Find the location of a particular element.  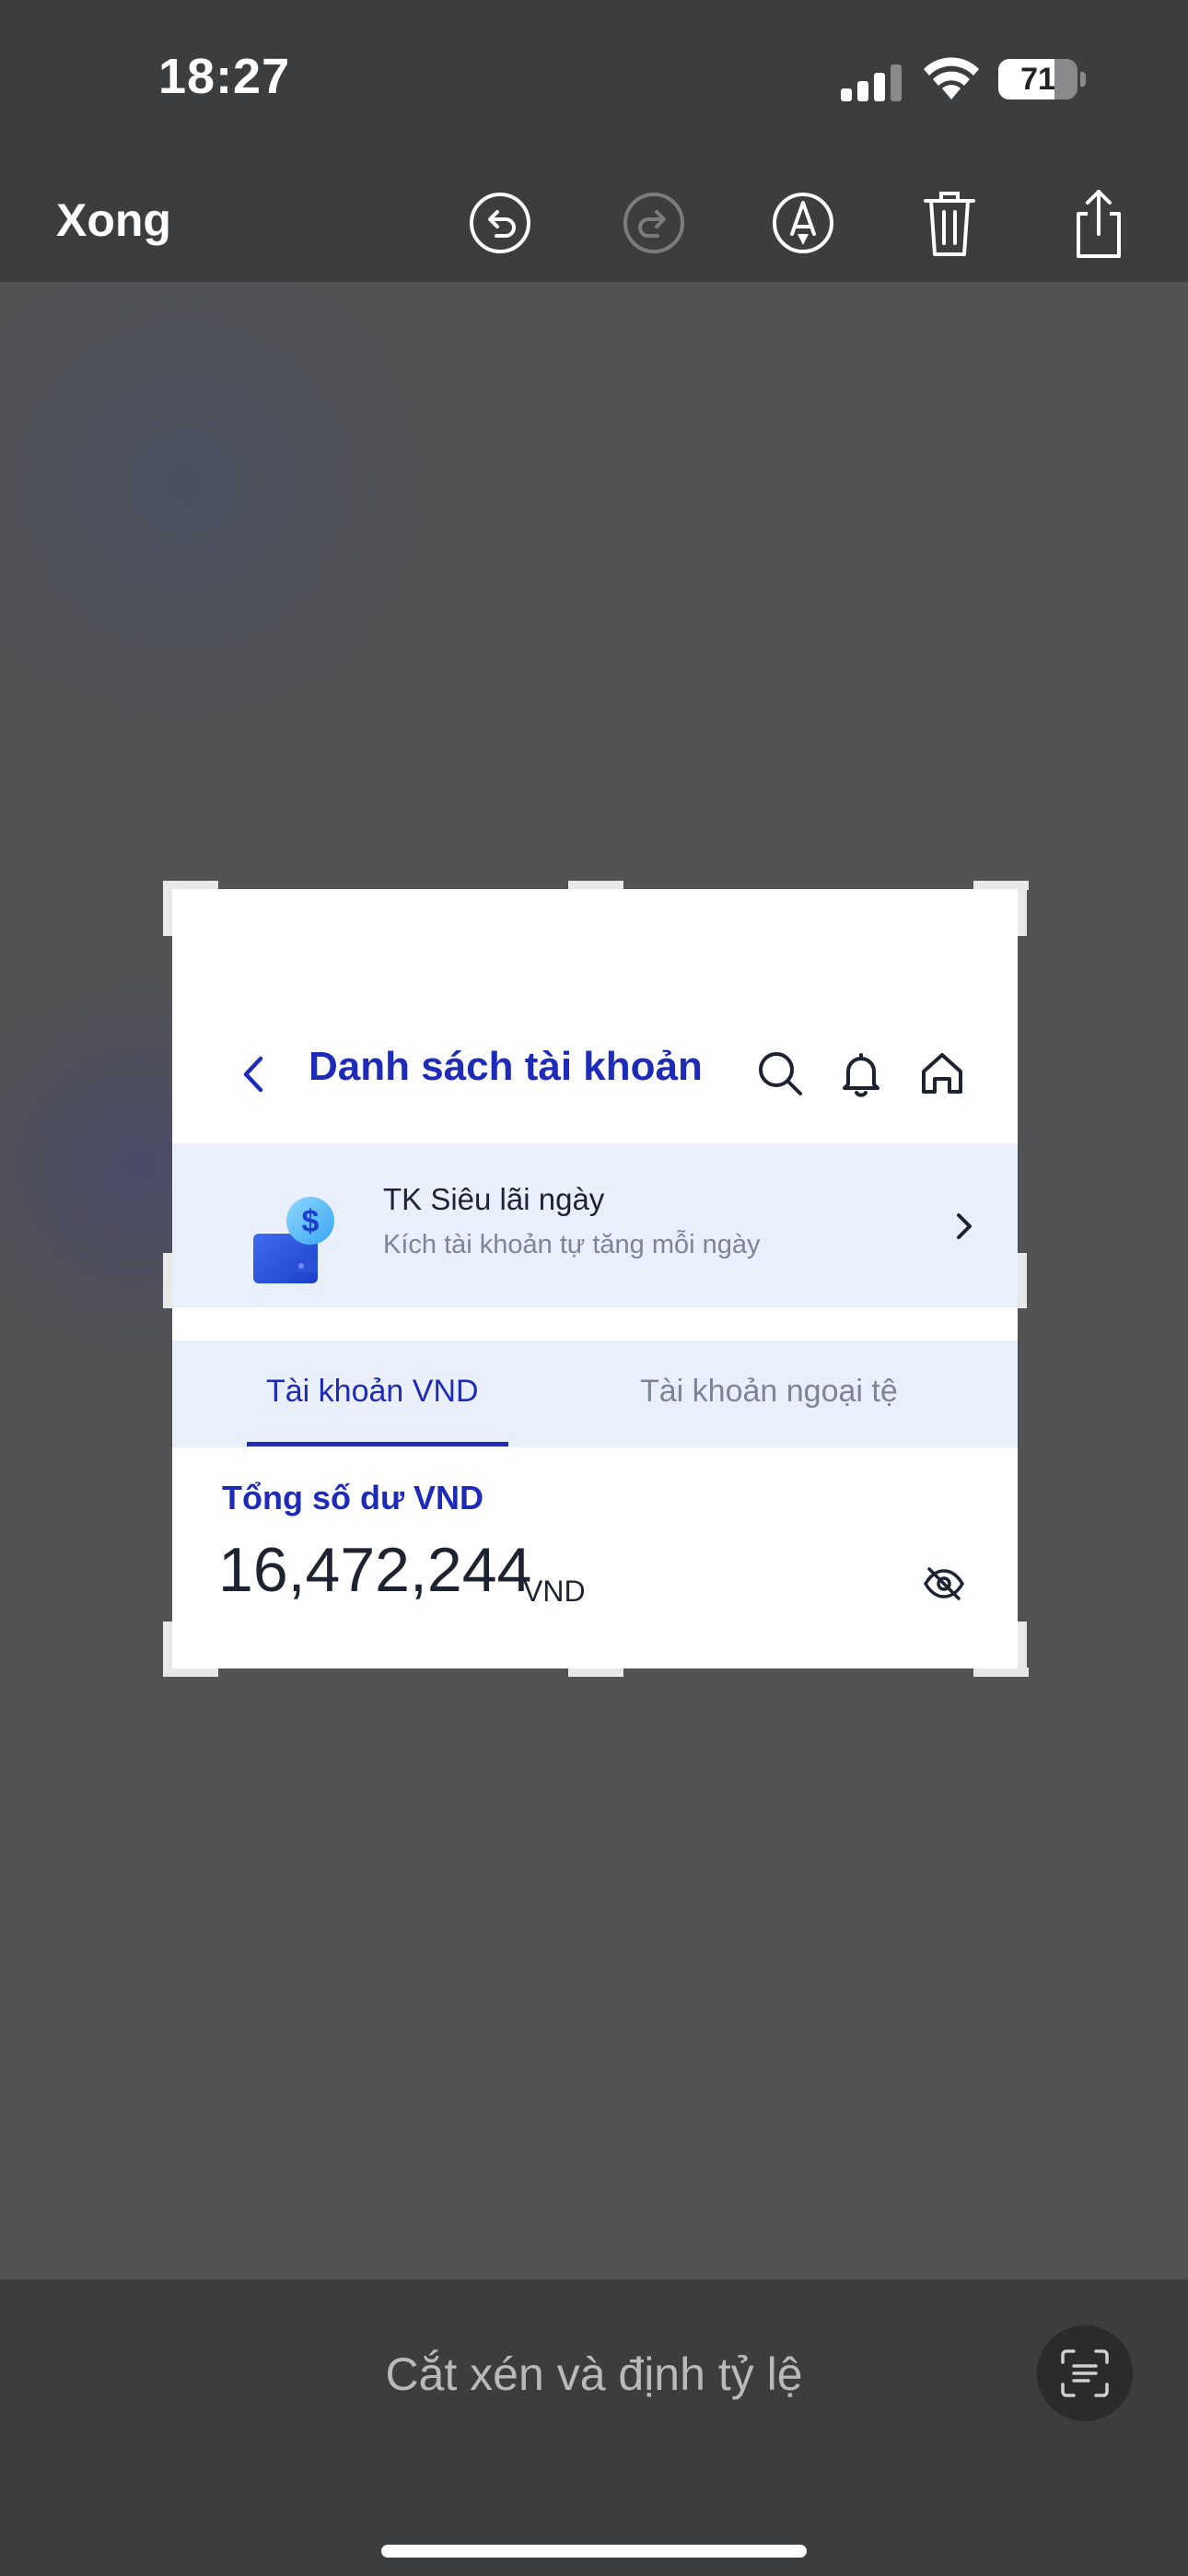

tab-label: Tài khoản ngoại tệ is located at coordinates (769, 1392).